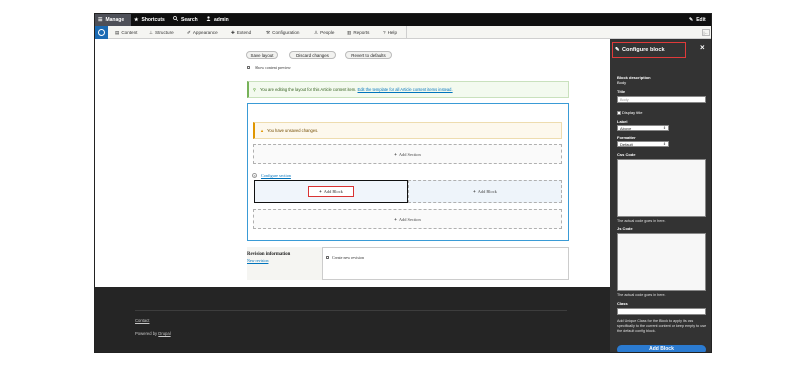 This screenshot has width=807, height=368. Describe the element at coordinates (316, 32) in the screenshot. I see `people-icon: ♙` at that location.